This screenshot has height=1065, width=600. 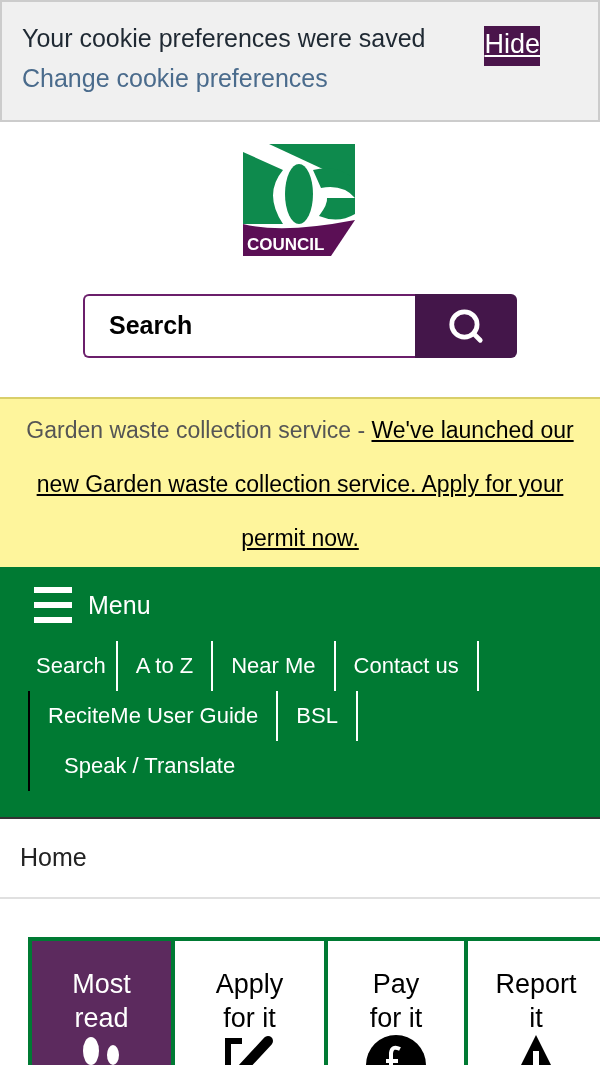 I want to click on search-field: Search, so click(x=249, y=326).